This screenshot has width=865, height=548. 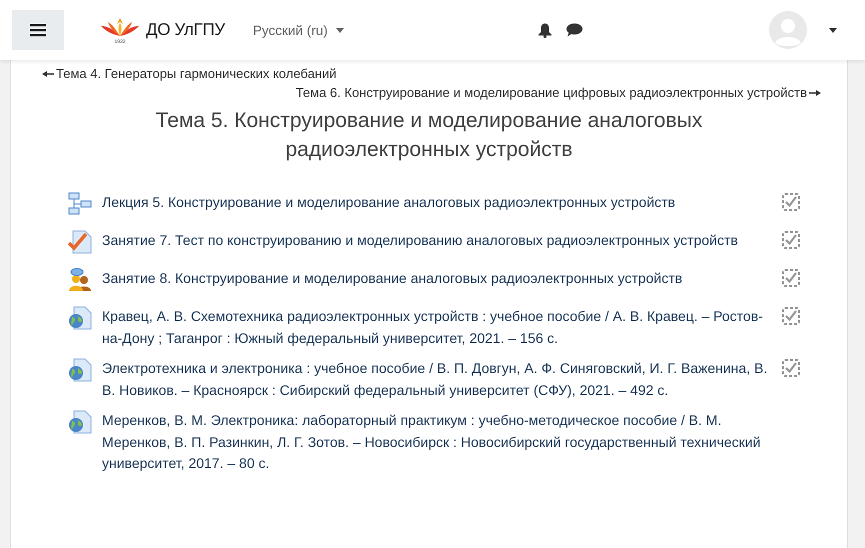 I want to click on activity-link: Электротехника и электроника : учебное пособие / В. П. Довгун, А. Ф. Синяговский, И. Г. Важенина, В. В. Новиков. – Красноярск : Сибирский федеральный университет (СФУ), 2021. – 492 с., so click(x=440, y=379).